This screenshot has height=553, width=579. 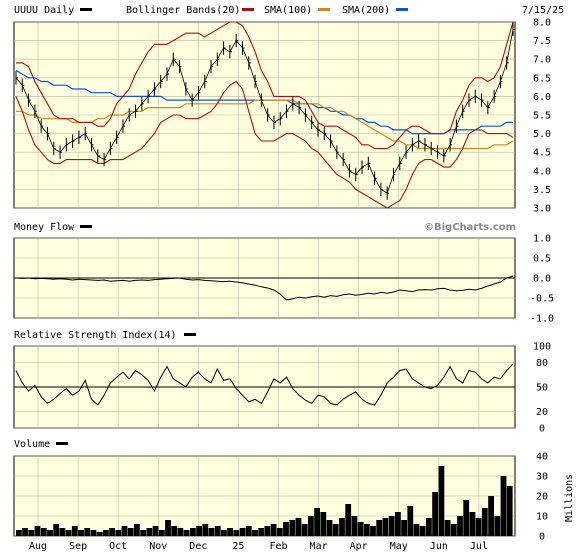 I want to click on price-legend-sma100-swatch, so click(x=324, y=9).